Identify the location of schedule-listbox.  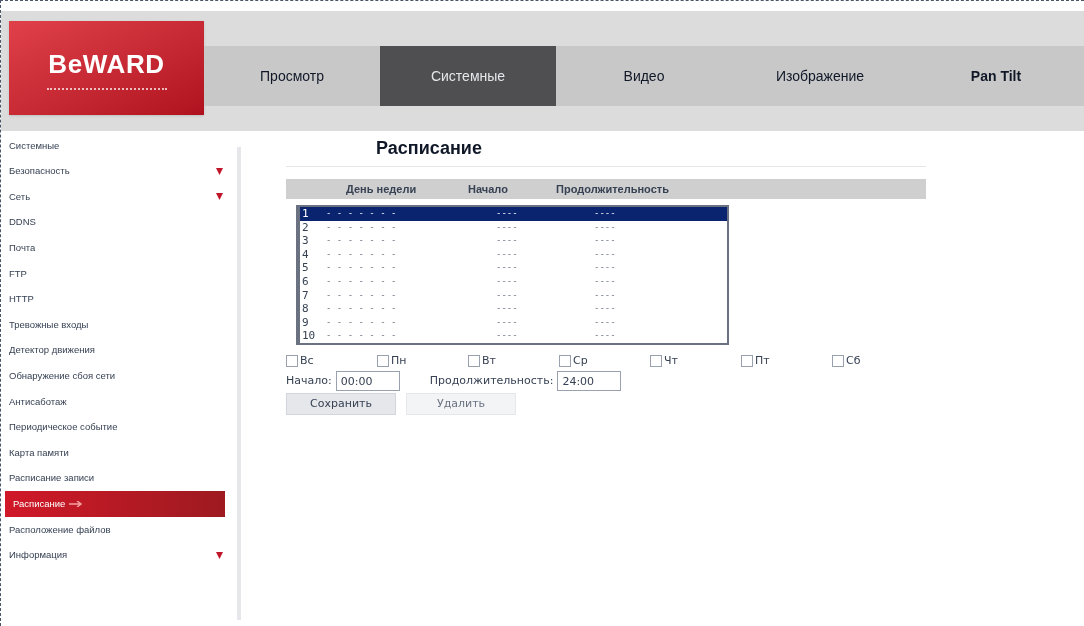
(512, 275).